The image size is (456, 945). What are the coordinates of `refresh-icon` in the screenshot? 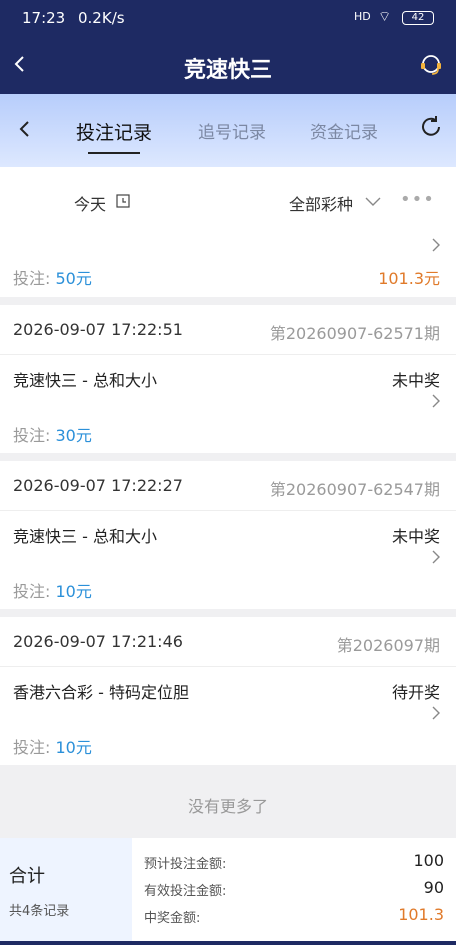 It's located at (431, 127).